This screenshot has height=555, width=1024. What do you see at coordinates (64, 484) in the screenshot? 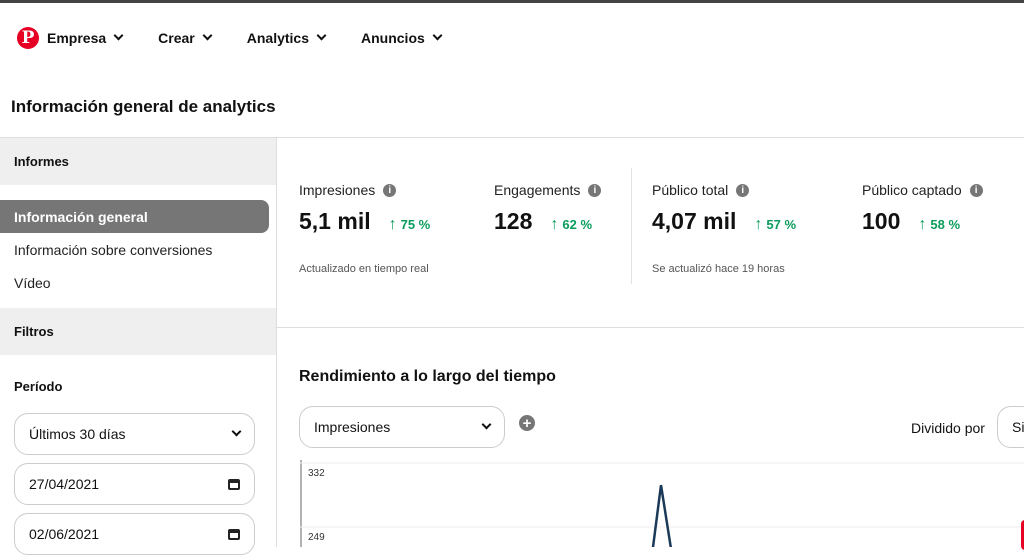
I see `start-date-value: 27/04/2021` at bounding box center [64, 484].